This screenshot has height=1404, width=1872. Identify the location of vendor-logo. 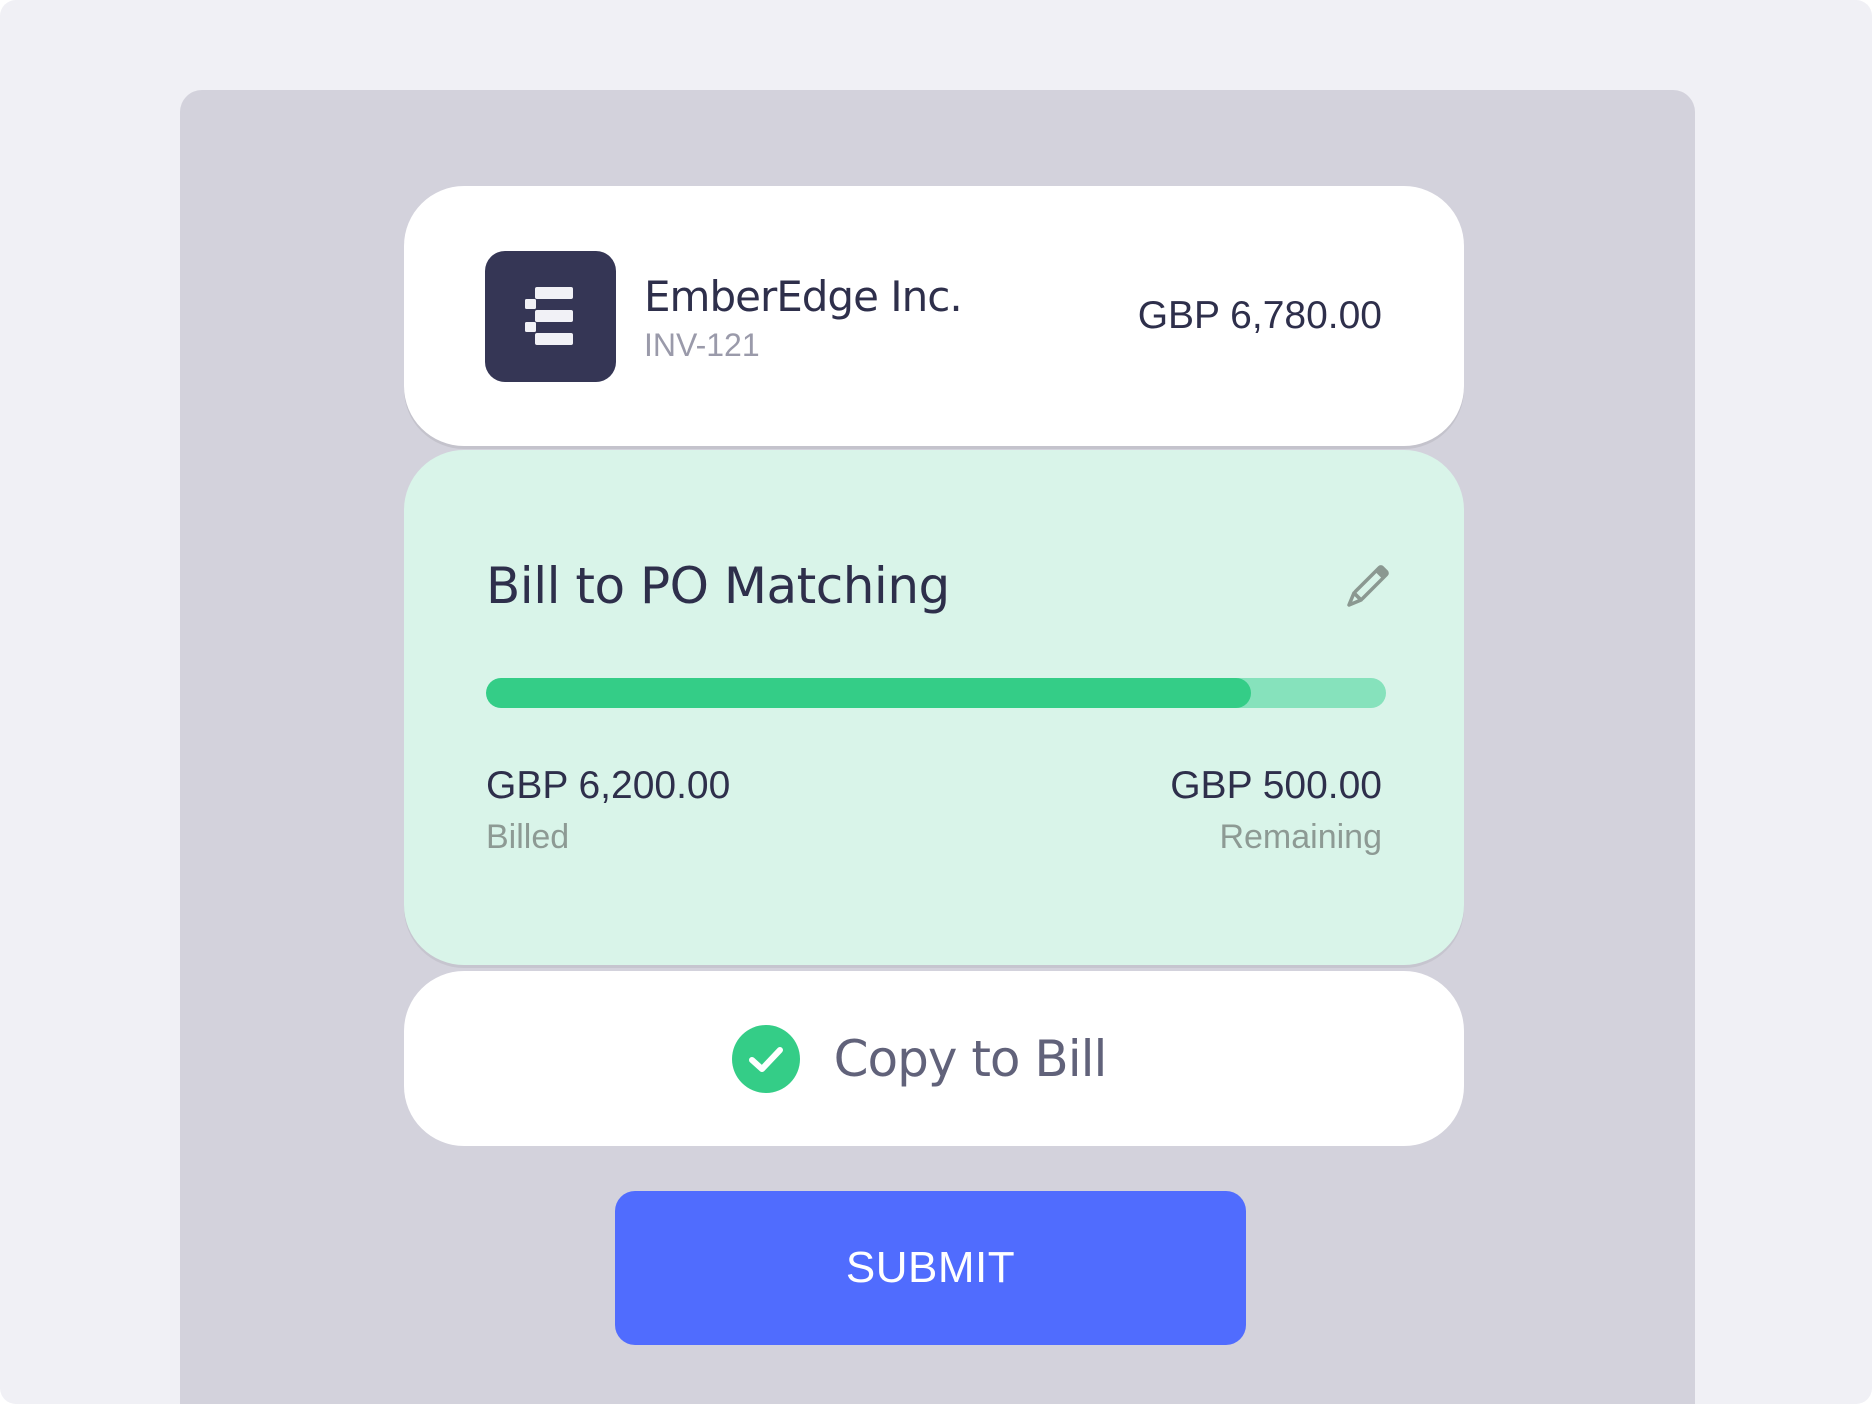
(550, 316).